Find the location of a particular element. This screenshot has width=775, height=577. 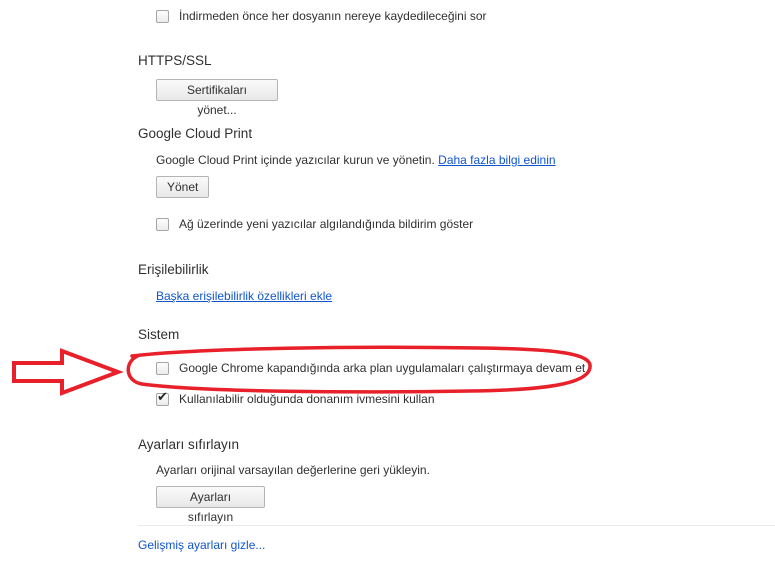

annotation-overlay is located at coordinates (302, 370).